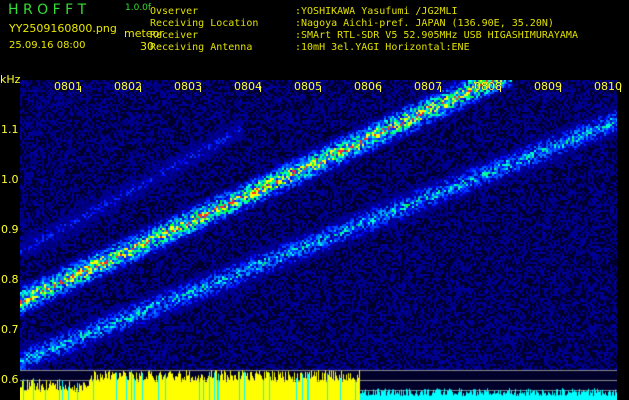 This screenshot has width=629, height=400. What do you see at coordinates (47, 45) in the screenshot?
I see `datetime: 25.09.16 08:00` at bounding box center [47, 45].